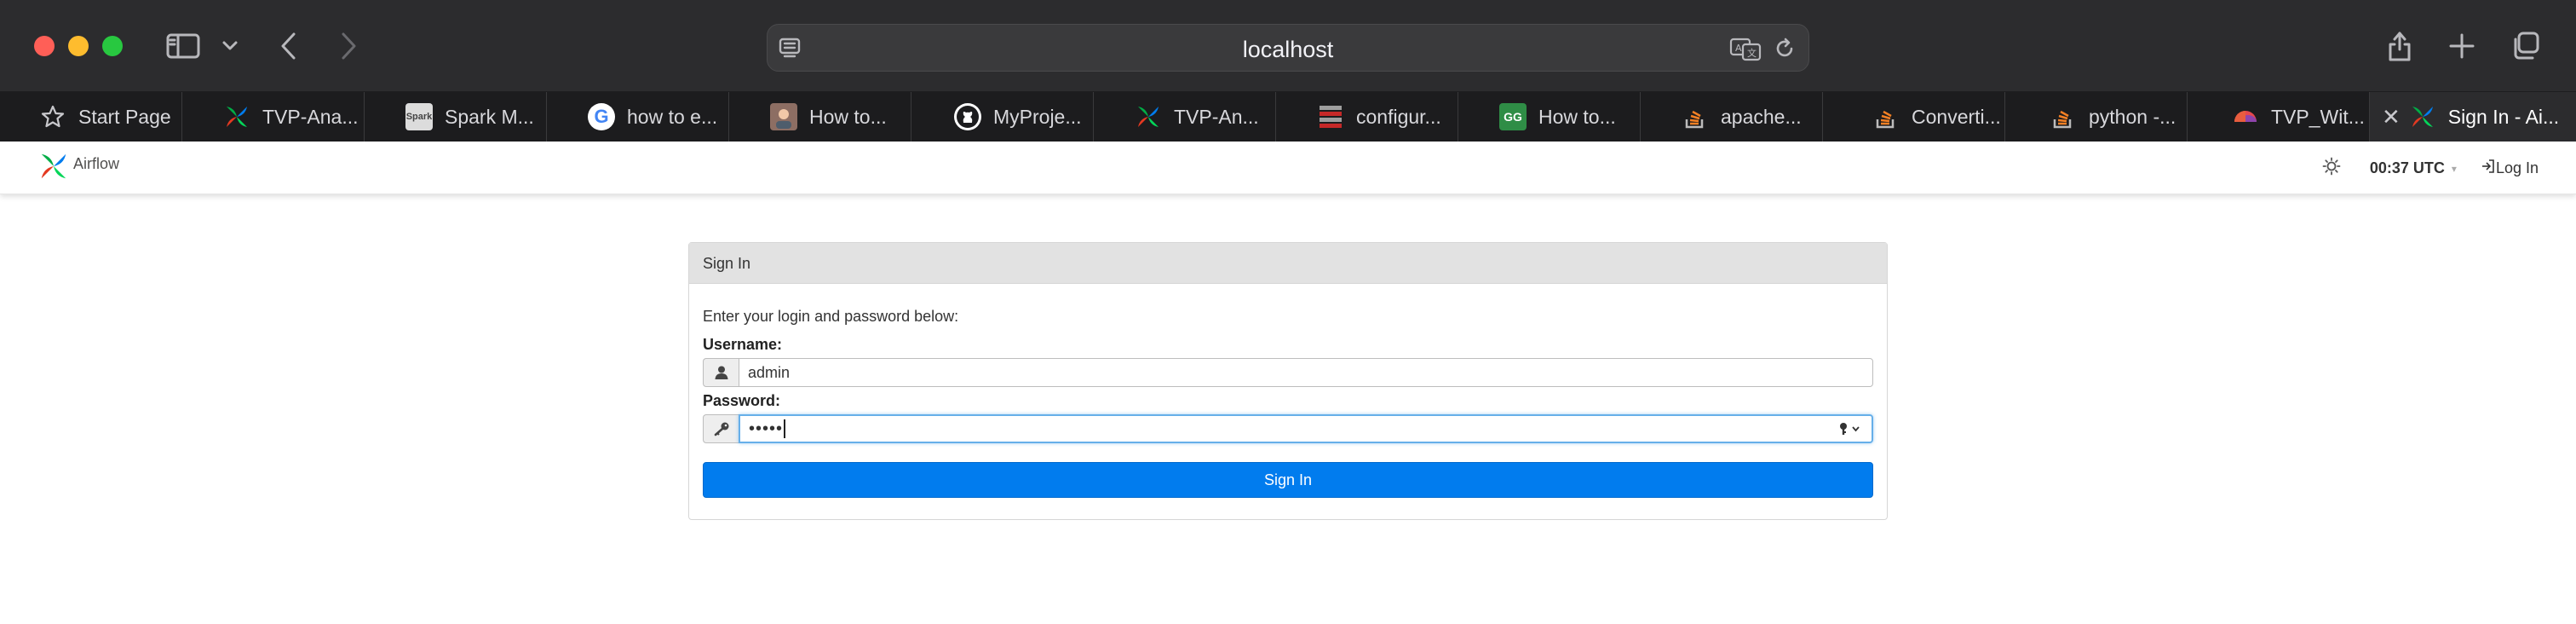 This screenshot has height=624, width=2576. What do you see at coordinates (831, 316) in the screenshot?
I see `login-instructions: Enter your login and password below:` at bounding box center [831, 316].